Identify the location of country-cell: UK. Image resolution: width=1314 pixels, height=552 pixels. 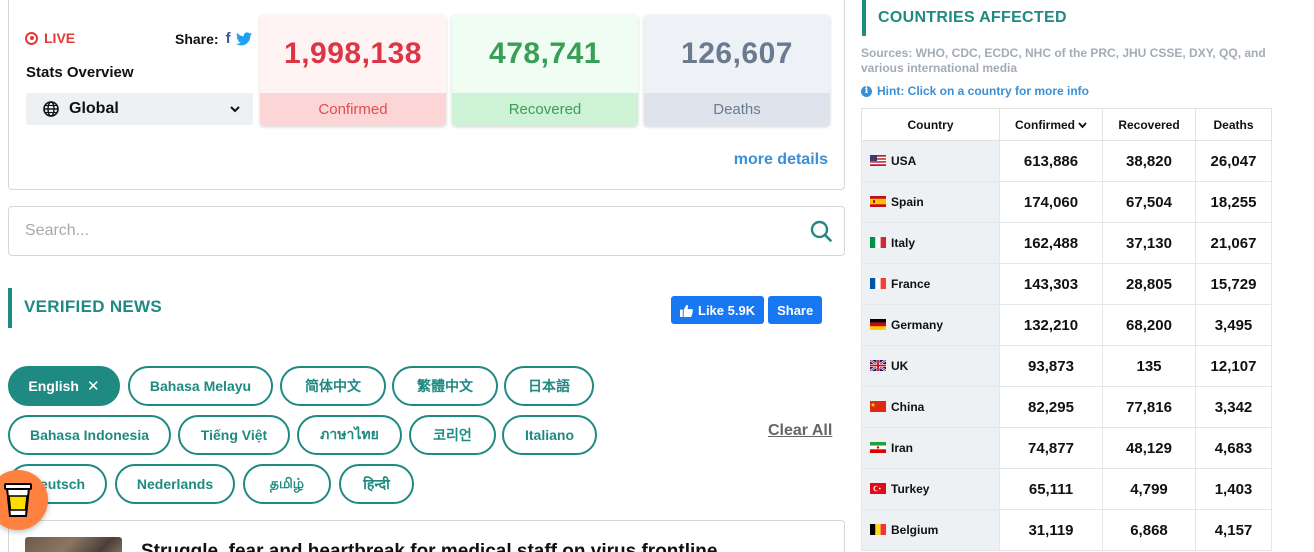
(930, 366).